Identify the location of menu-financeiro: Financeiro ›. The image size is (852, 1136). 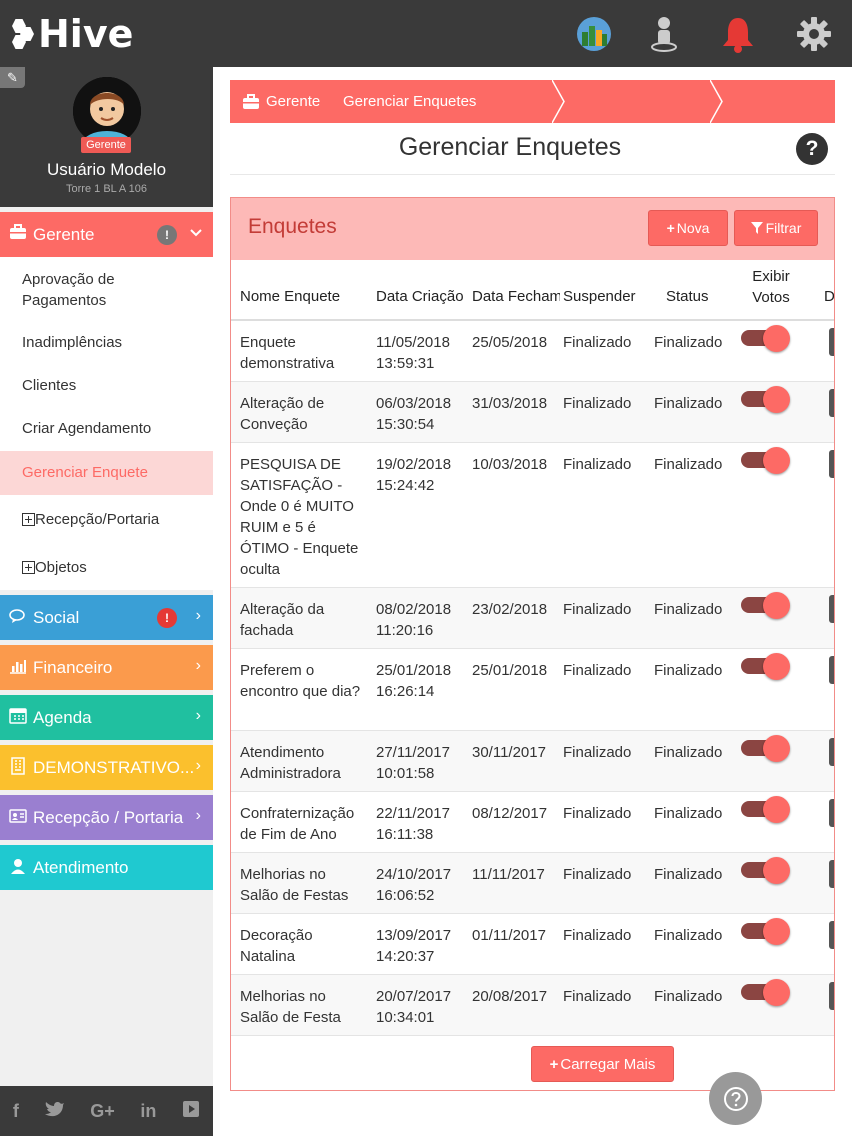
(106, 667).